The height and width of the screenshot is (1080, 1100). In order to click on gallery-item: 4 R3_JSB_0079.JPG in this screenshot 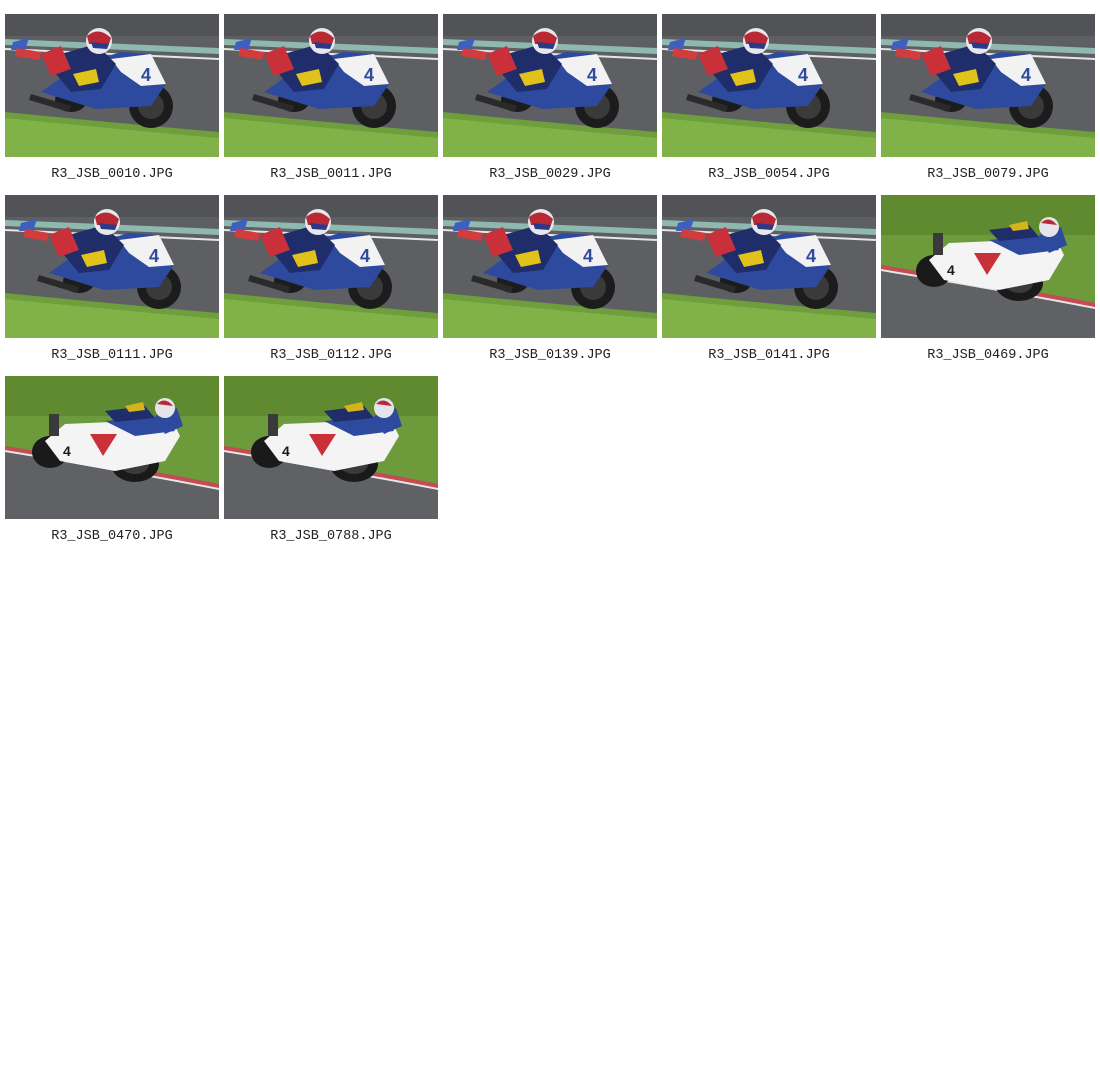, I will do `click(988, 98)`.